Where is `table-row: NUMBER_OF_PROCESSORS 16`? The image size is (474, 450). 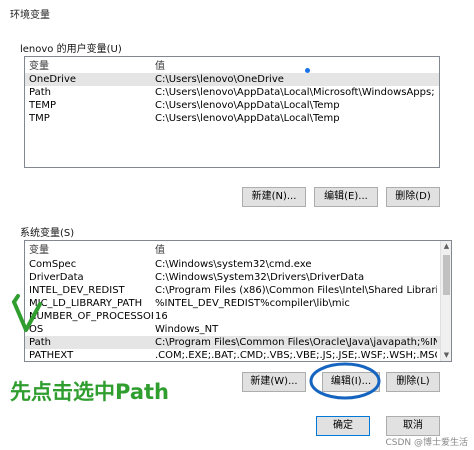
table-row: NUMBER_OF_PROCESSORS 16 is located at coordinates (238, 316).